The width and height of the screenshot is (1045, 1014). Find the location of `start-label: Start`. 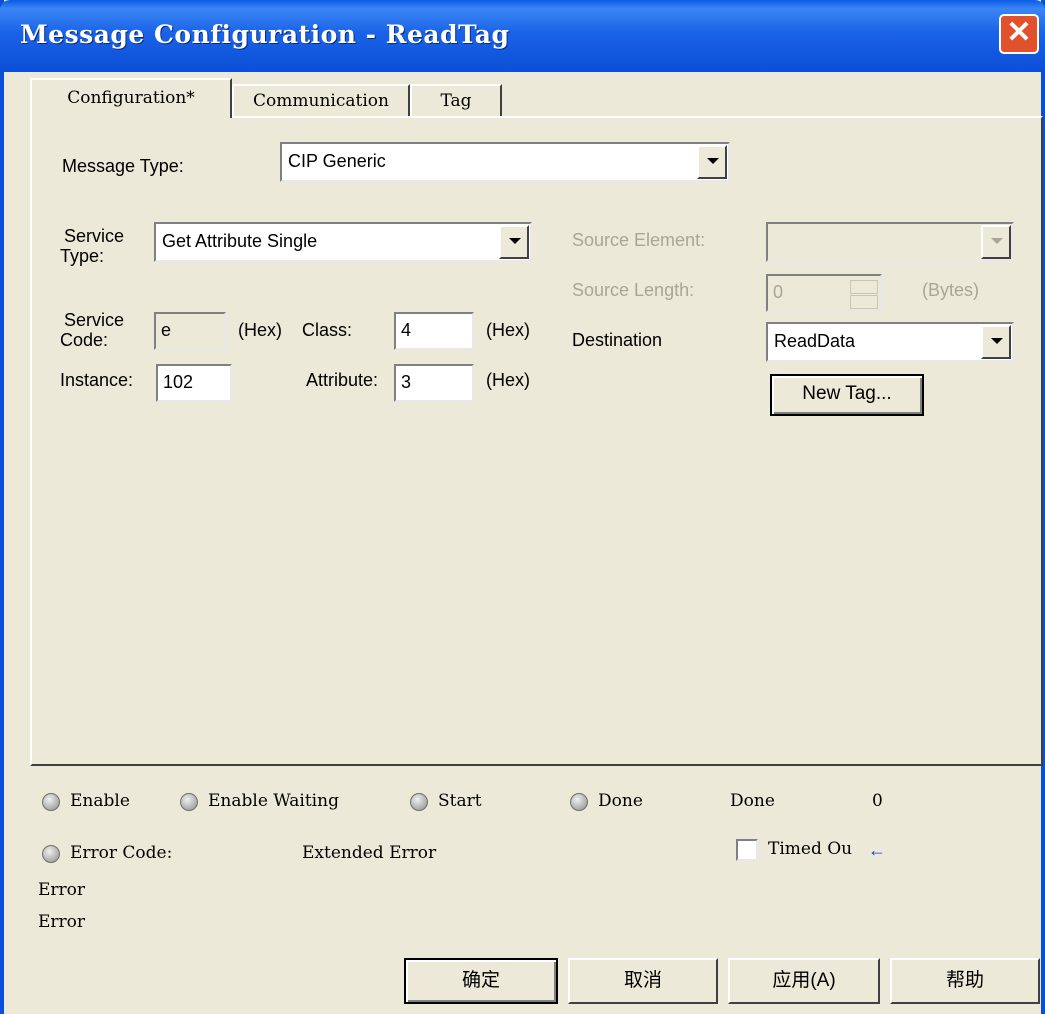

start-label: Start is located at coordinates (460, 801).